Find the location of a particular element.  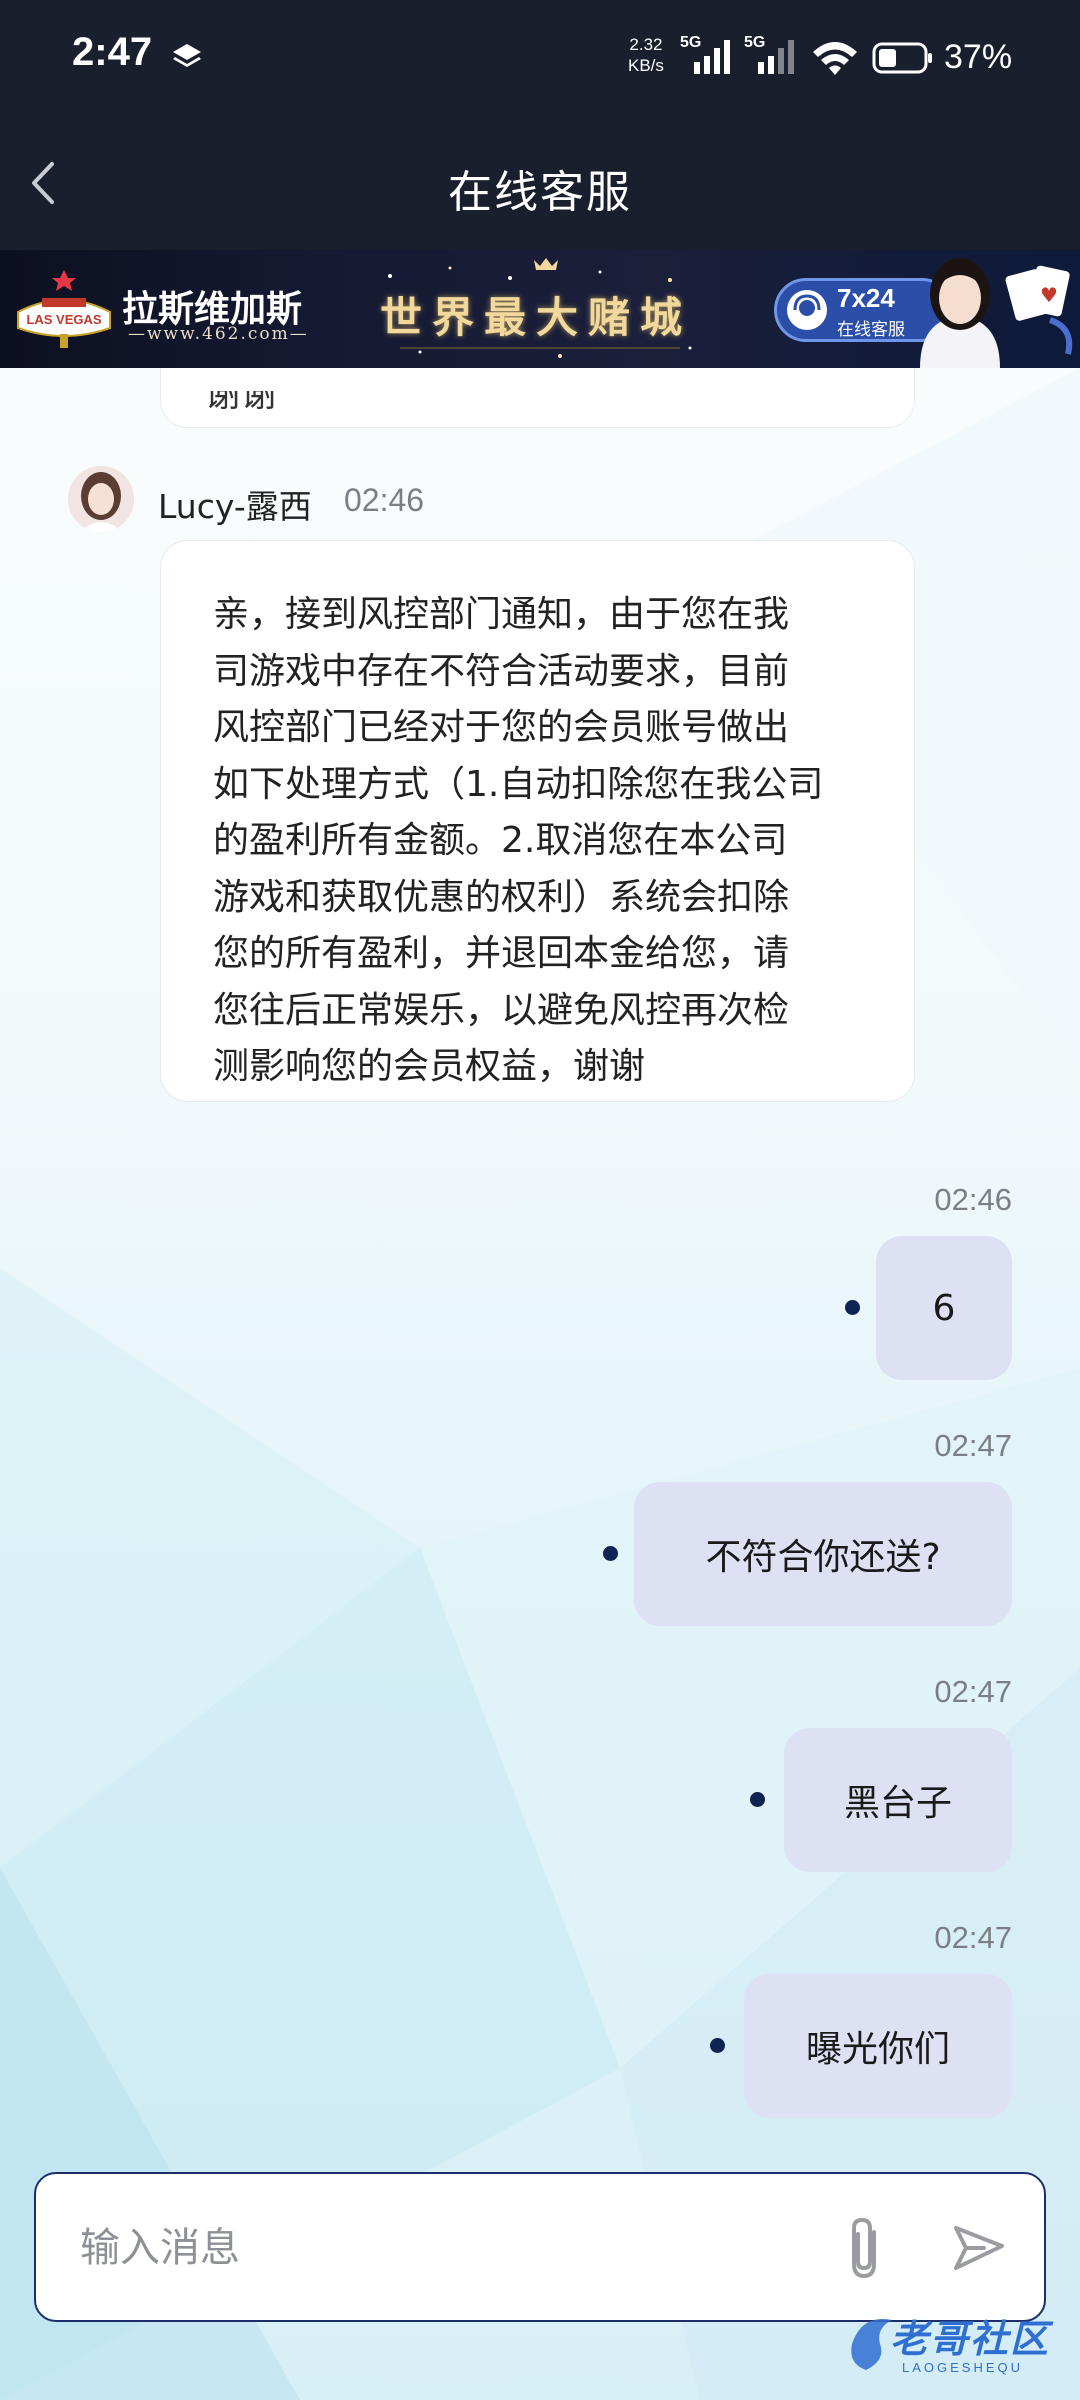

wifi-icon is located at coordinates (835, 58).